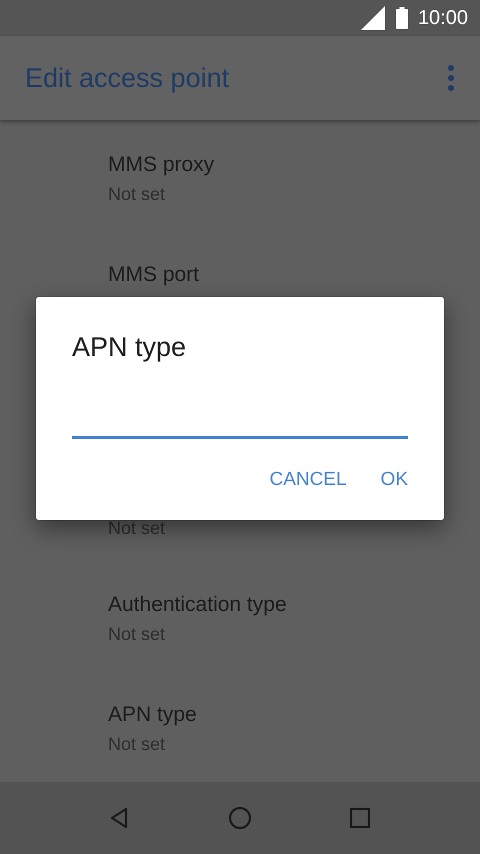  Describe the element at coordinates (394, 480) in the screenshot. I see `dialog-button: OK` at that location.